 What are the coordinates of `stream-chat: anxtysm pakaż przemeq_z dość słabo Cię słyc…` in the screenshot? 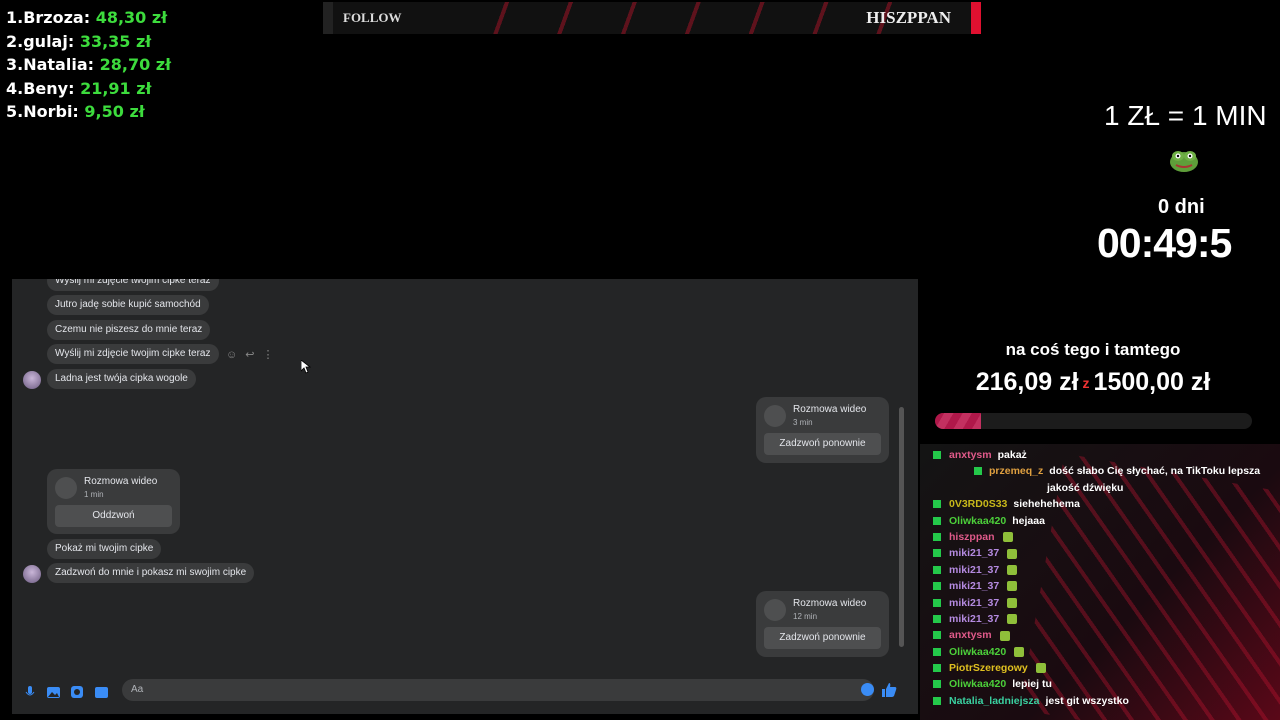 It's located at (1100, 582).